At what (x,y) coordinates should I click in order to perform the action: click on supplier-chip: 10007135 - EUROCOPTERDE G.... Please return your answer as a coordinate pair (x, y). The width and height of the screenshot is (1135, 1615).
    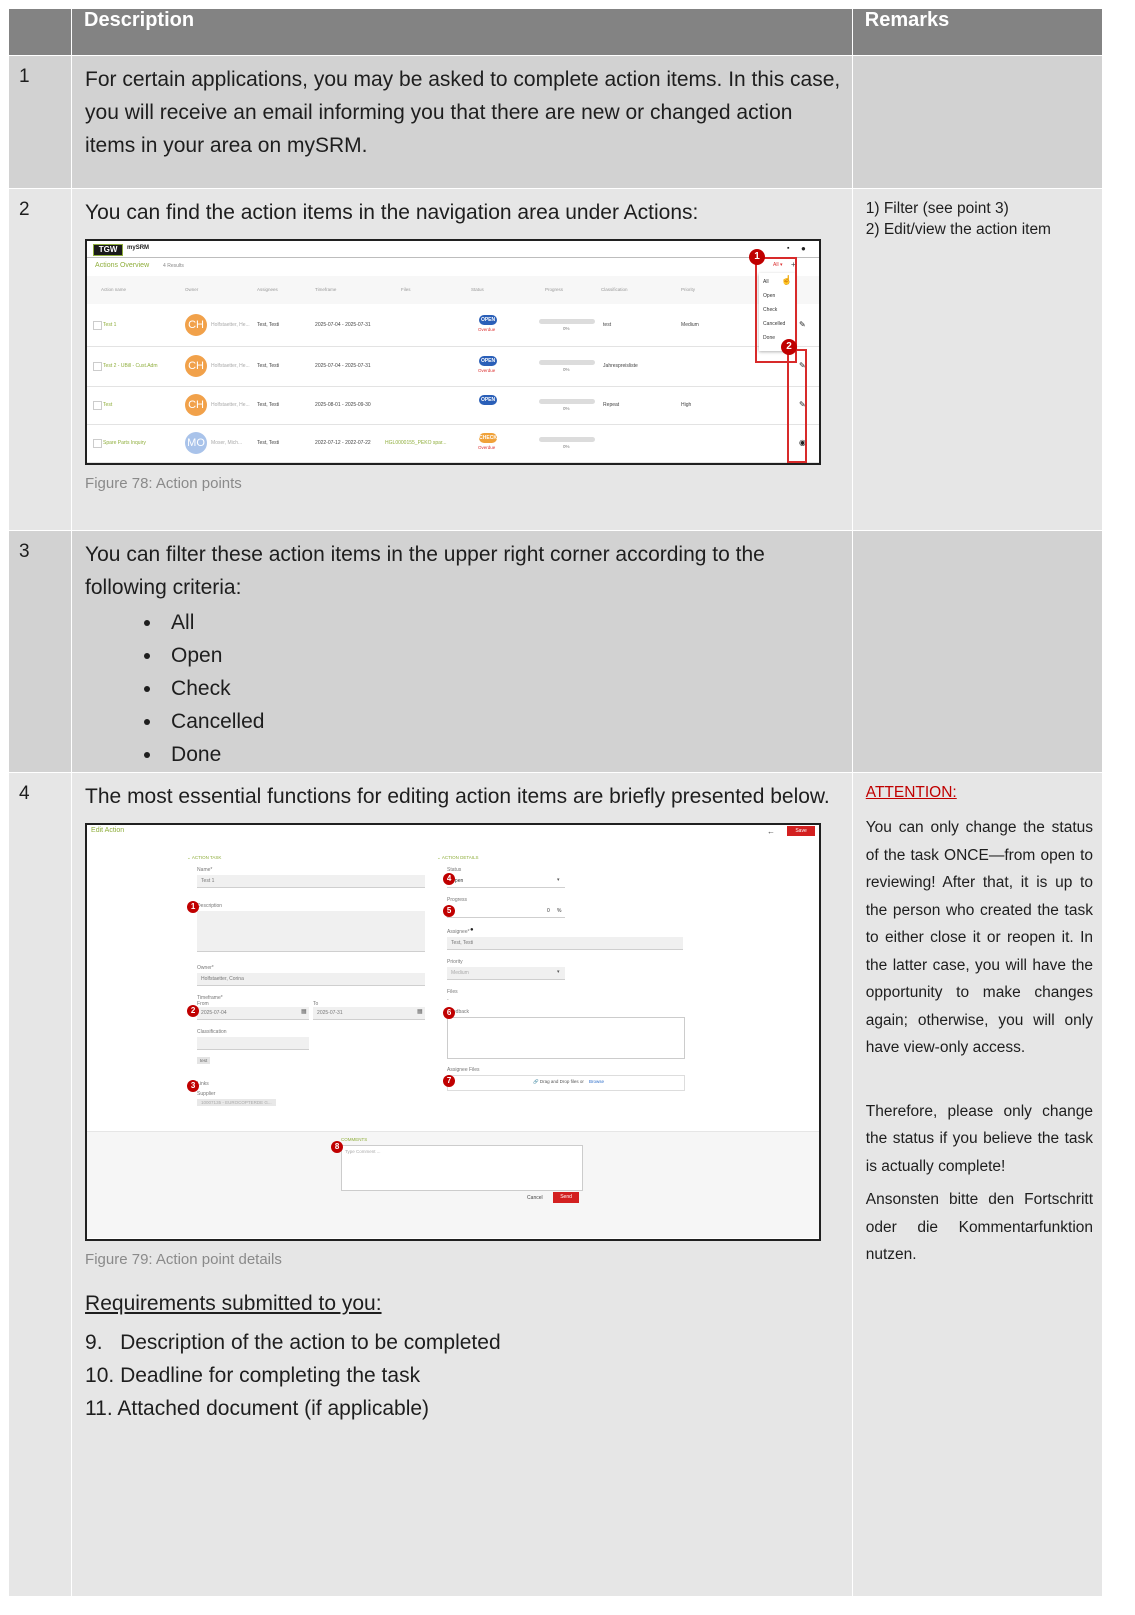
    Looking at the image, I should click on (236, 1102).